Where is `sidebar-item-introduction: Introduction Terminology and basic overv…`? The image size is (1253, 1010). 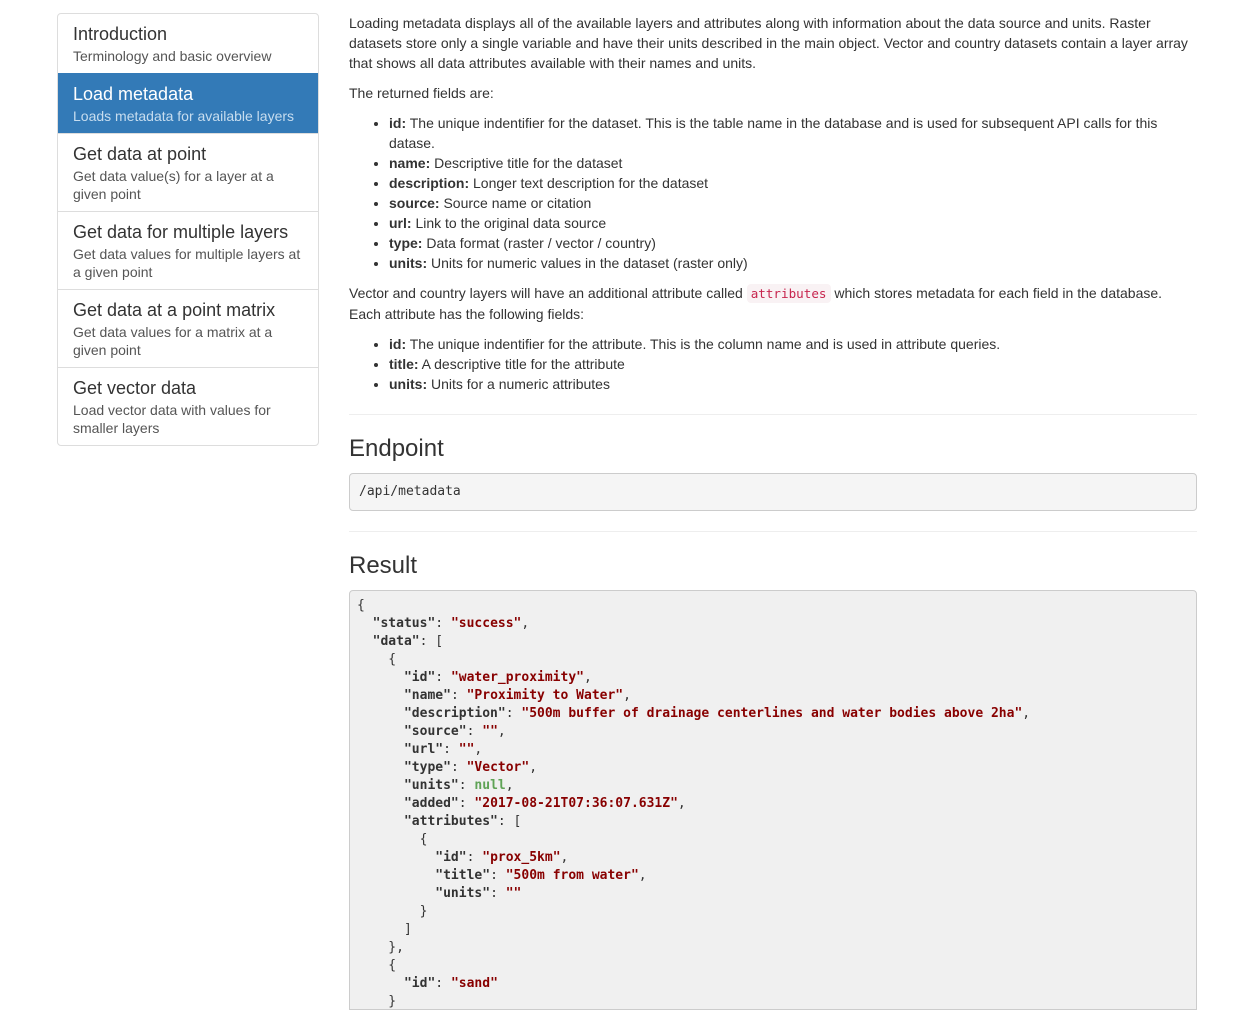 sidebar-item-introduction: Introduction Terminology and basic overv… is located at coordinates (188, 43).